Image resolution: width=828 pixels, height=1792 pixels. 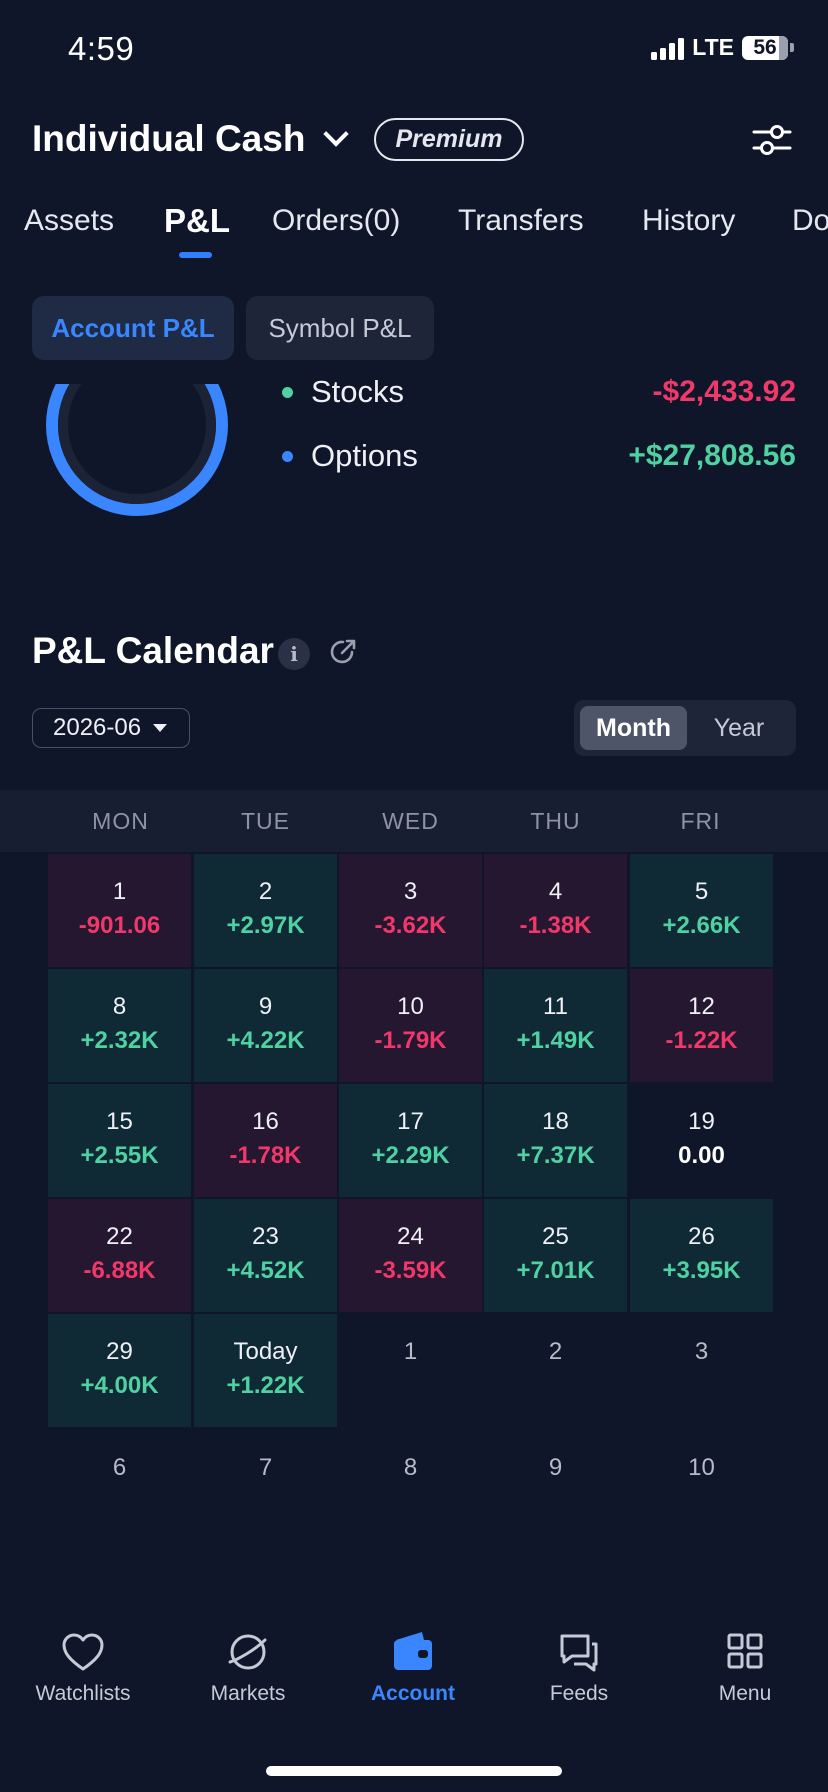 What do you see at coordinates (197, 221) in the screenshot?
I see `tab-pnl: P&L` at bounding box center [197, 221].